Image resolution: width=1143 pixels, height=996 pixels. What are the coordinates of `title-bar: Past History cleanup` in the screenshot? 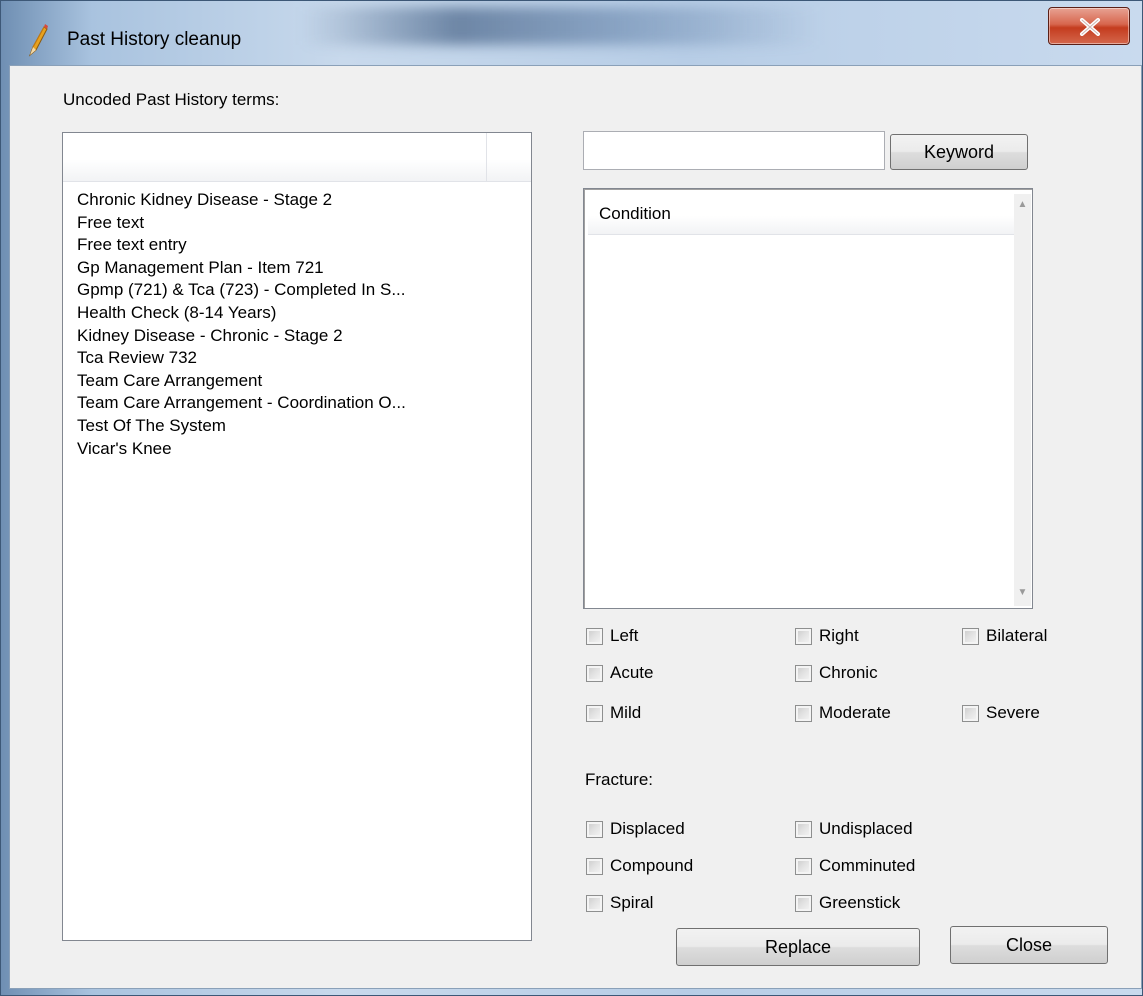 It's located at (572, 33).